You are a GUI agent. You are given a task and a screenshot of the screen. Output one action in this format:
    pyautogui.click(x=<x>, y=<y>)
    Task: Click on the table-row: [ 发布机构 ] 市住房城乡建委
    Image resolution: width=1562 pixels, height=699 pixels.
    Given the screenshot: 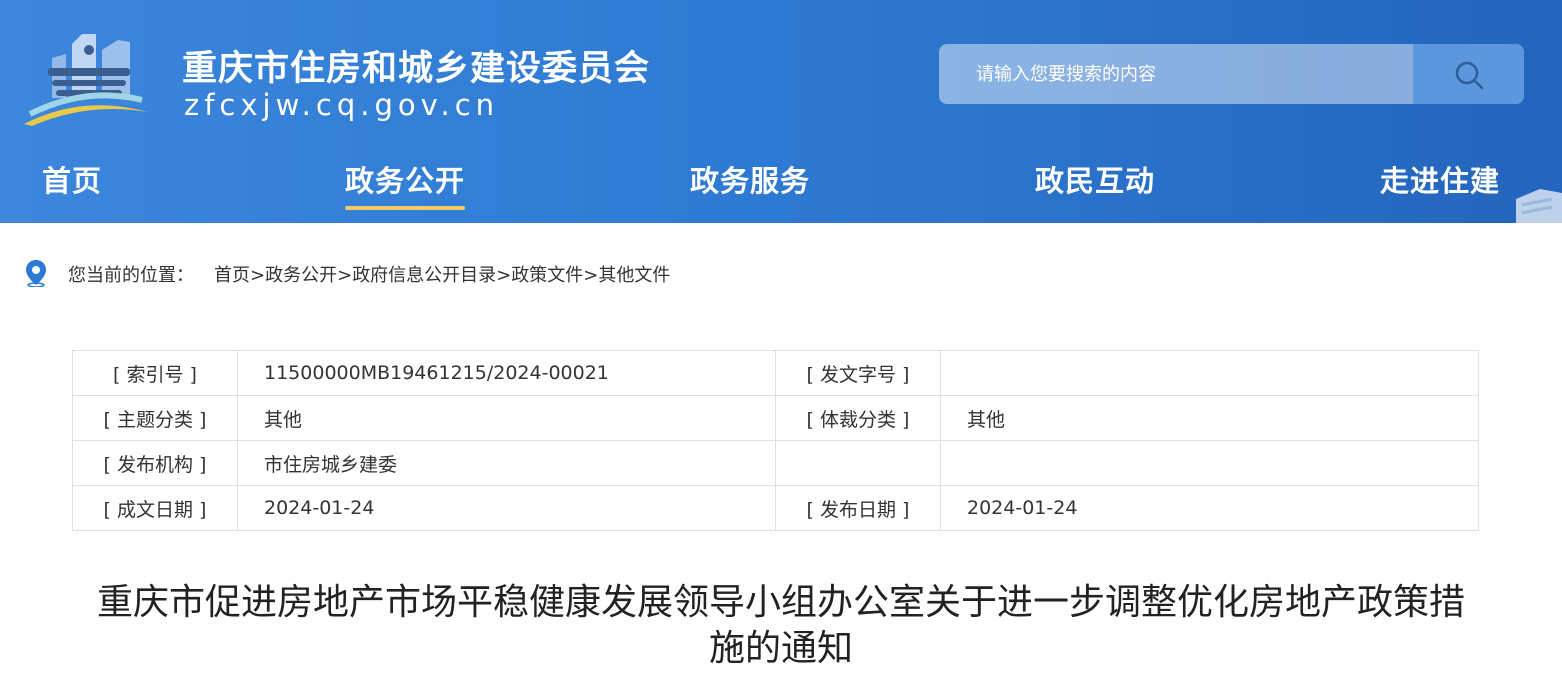 What is the action you would take?
    pyautogui.click(x=775, y=463)
    